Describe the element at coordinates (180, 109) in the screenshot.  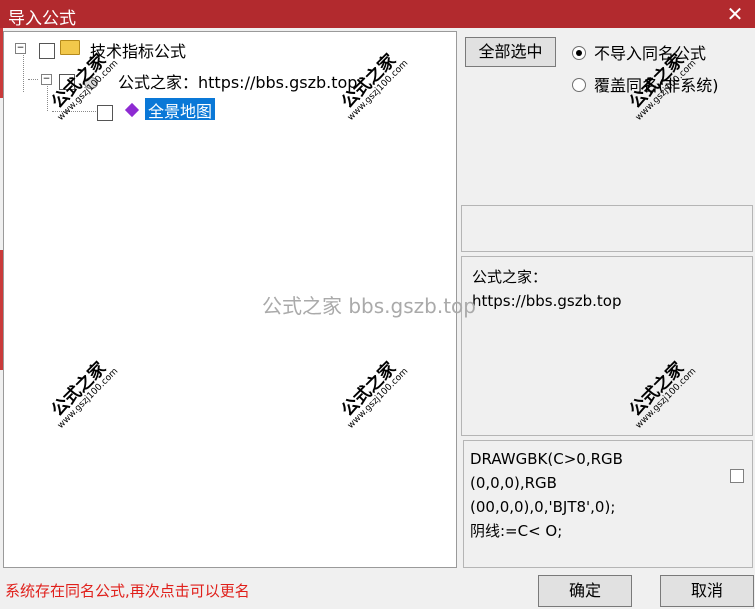
I see `tree-formula-label: 全景地图` at that location.